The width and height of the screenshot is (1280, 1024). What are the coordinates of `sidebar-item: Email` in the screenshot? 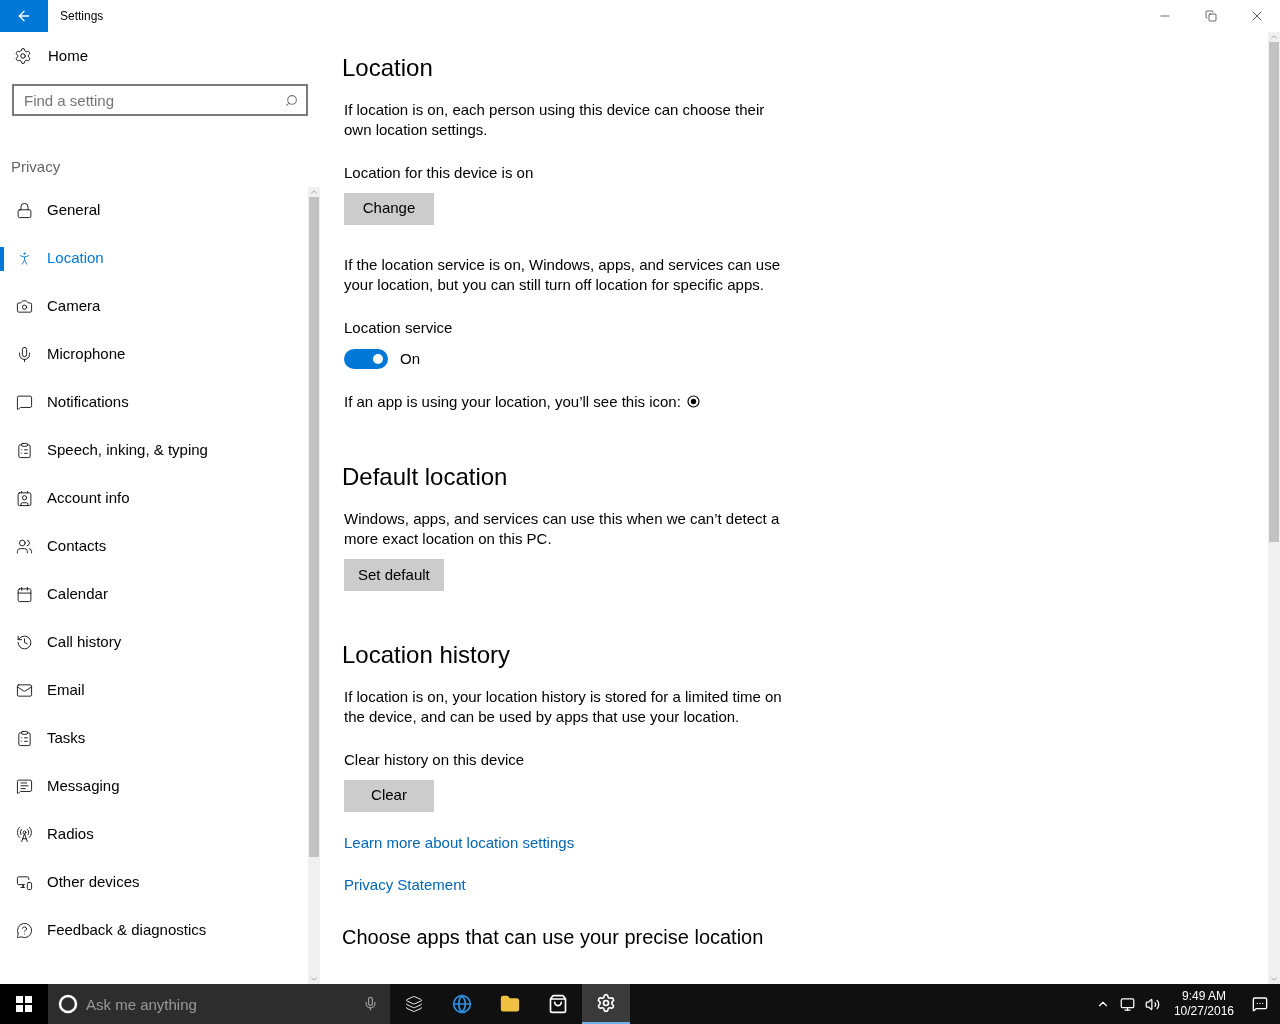 It's located at (66, 690).